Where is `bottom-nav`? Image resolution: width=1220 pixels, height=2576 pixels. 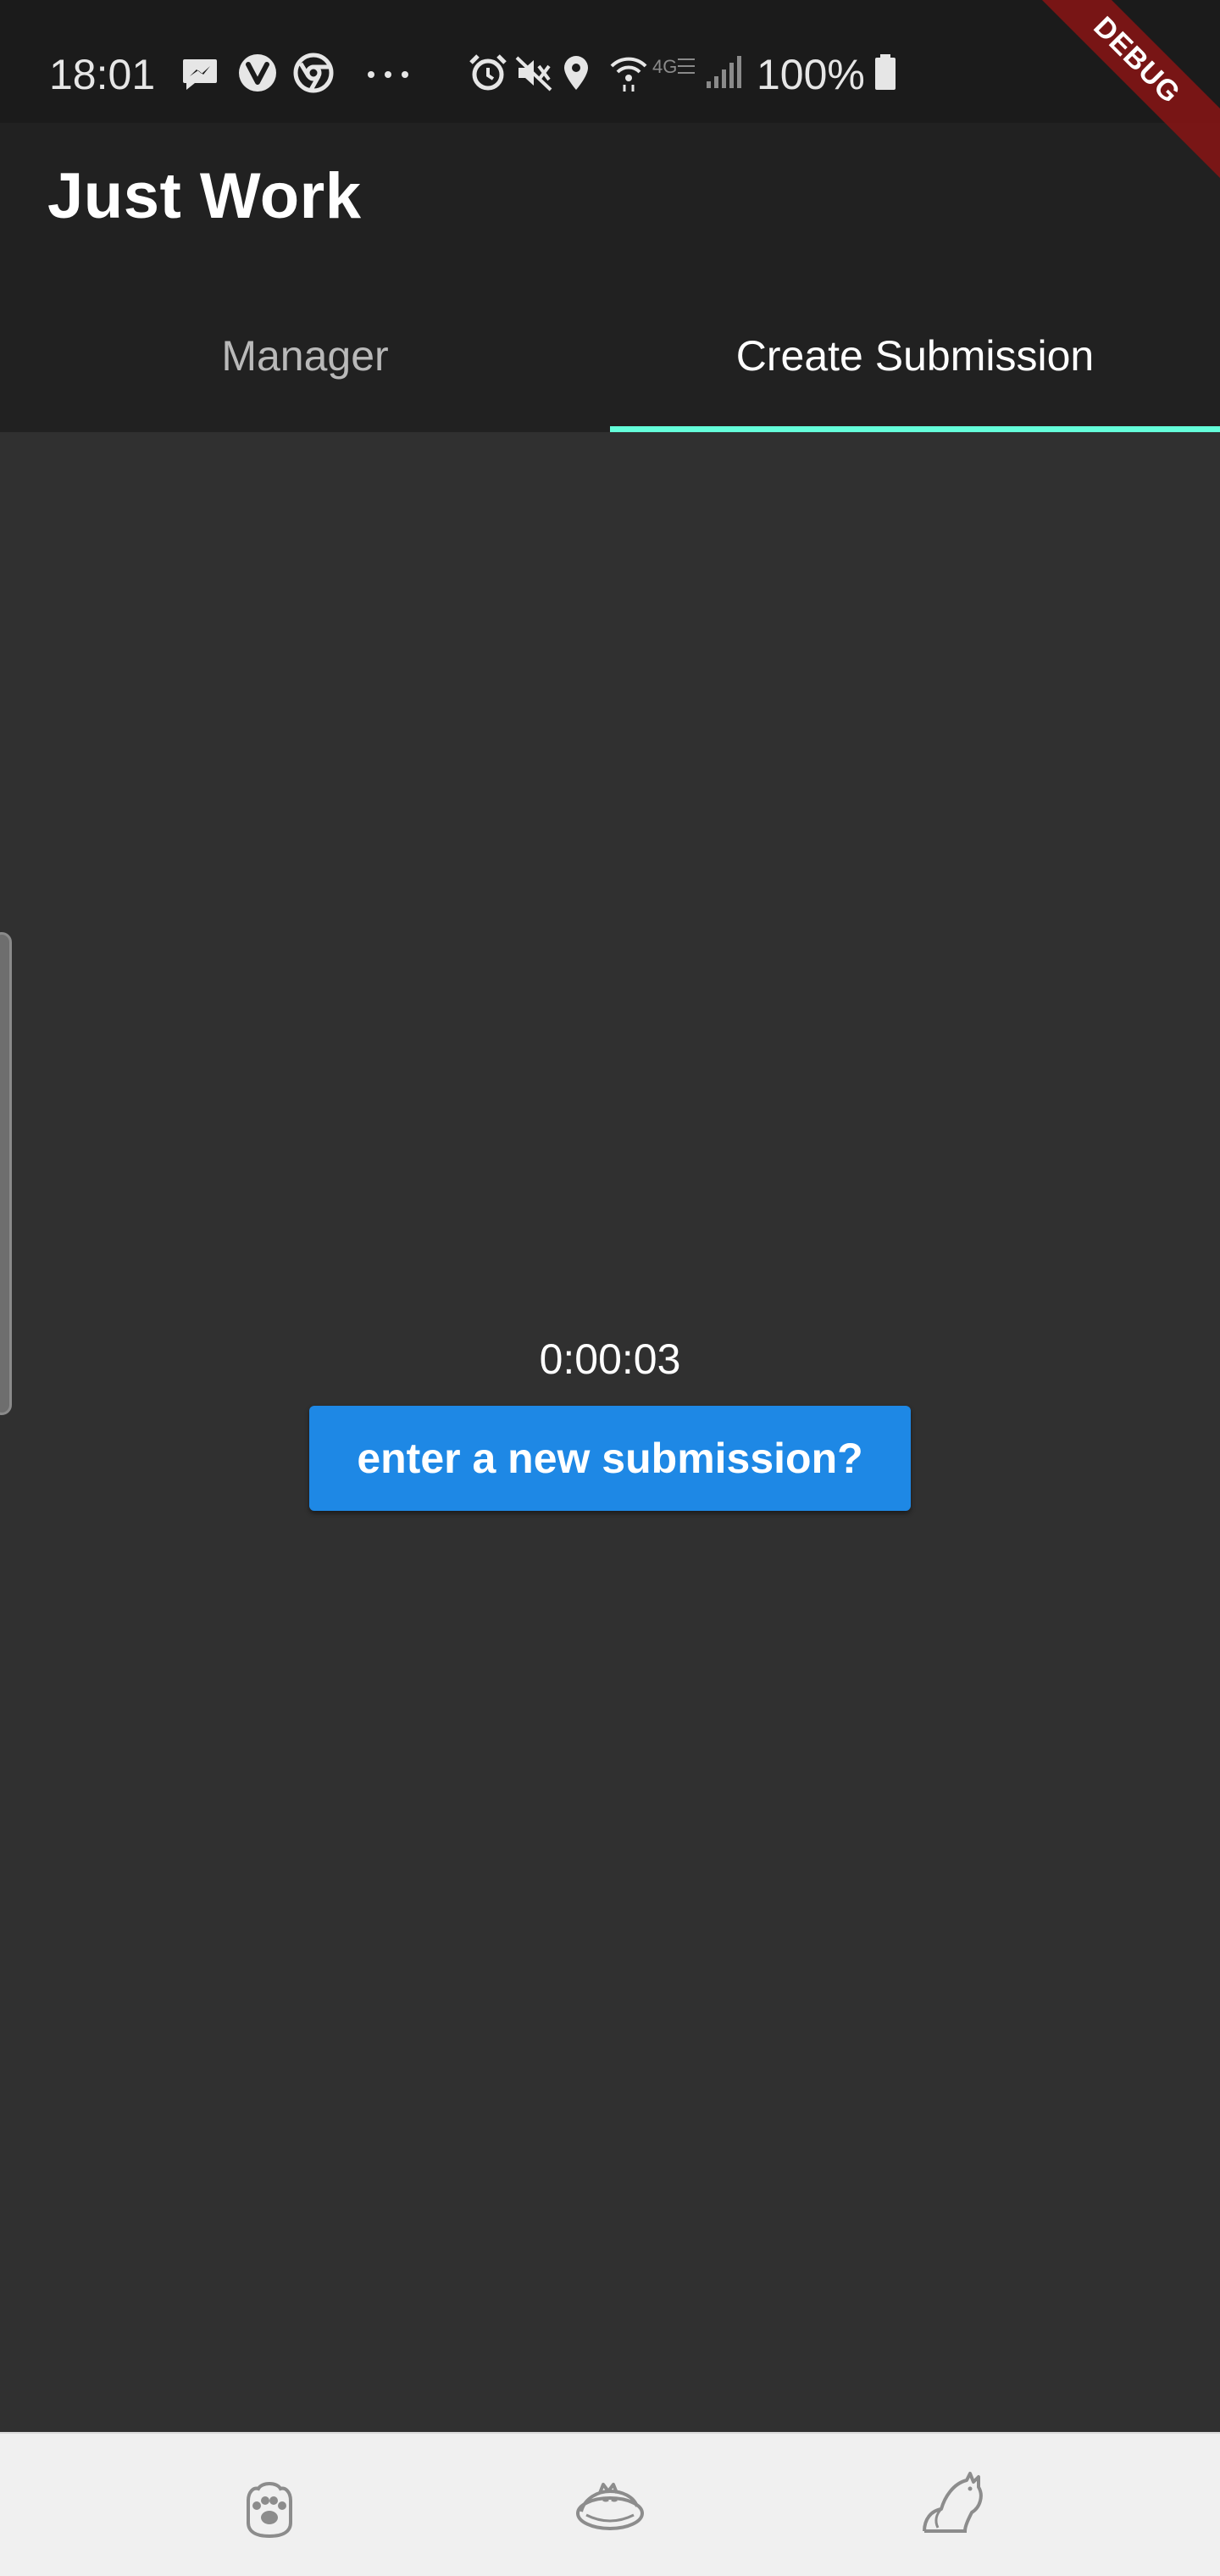
bottom-nav is located at coordinates (610, 2504).